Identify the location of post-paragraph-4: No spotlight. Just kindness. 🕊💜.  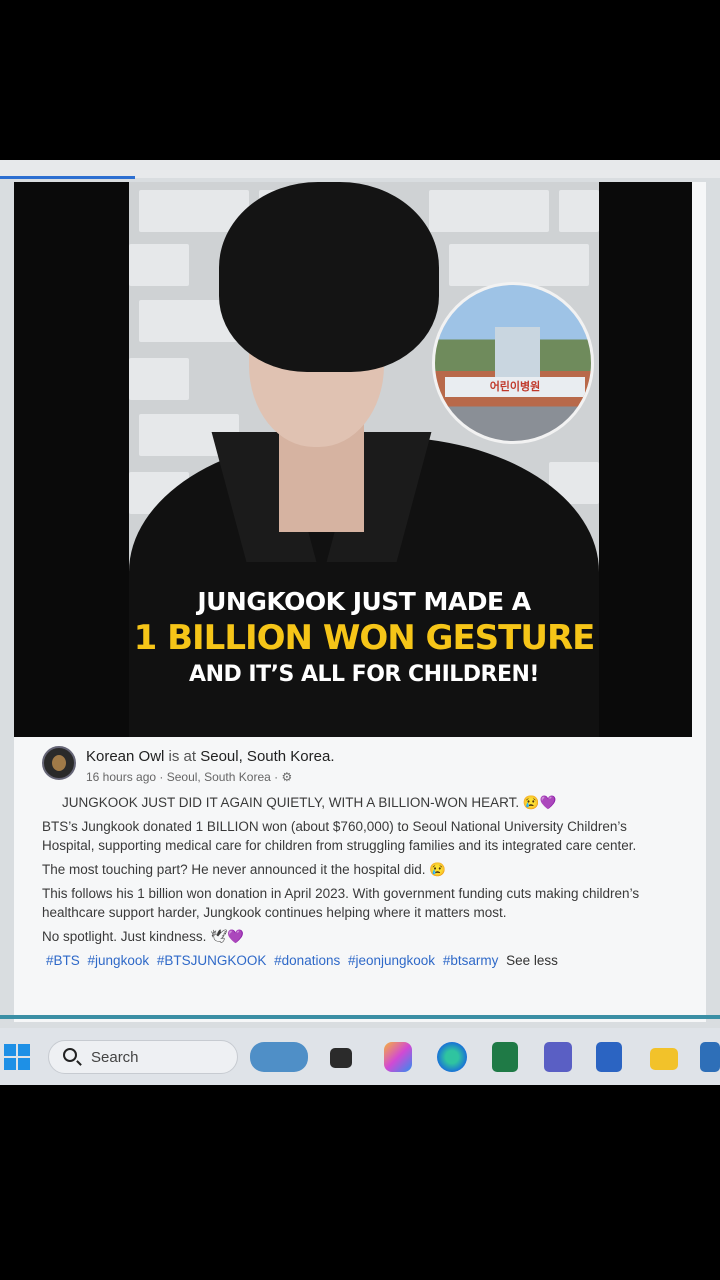
(143, 936).